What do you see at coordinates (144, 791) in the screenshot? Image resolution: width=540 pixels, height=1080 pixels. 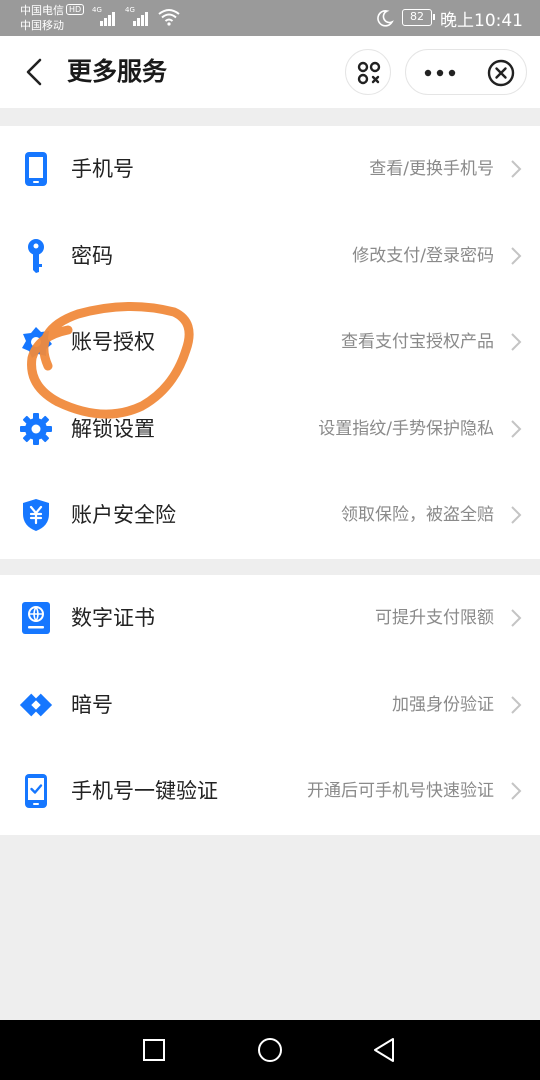 I see `item-label: 手机号一键验证` at bounding box center [144, 791].